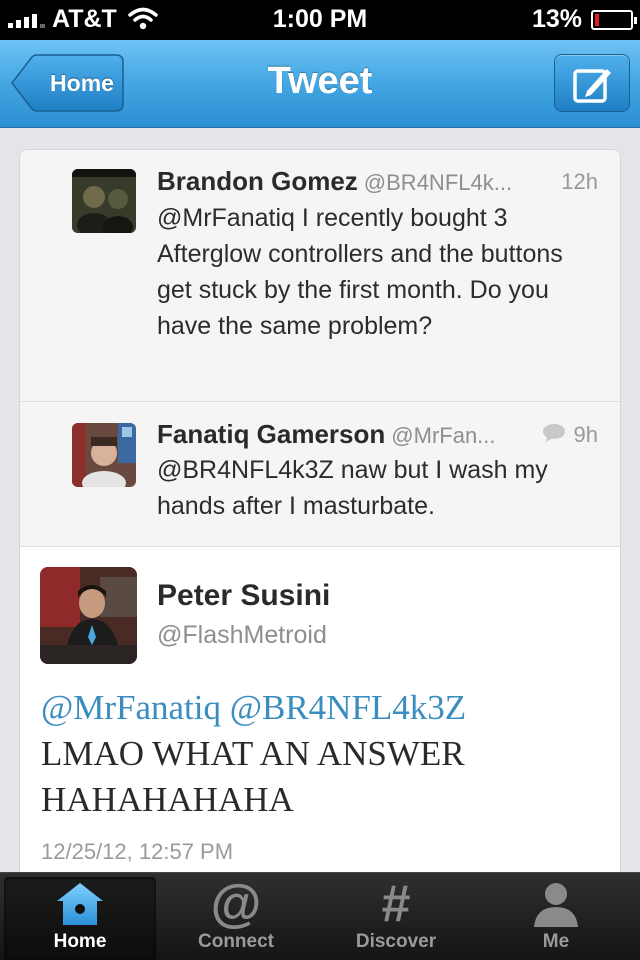 This screenshot has width=640, height=960. What do you see at coordinates (554, 436) in the screenshot?
I see `conversation-bubble-icon` at bounding box center [554, 436].